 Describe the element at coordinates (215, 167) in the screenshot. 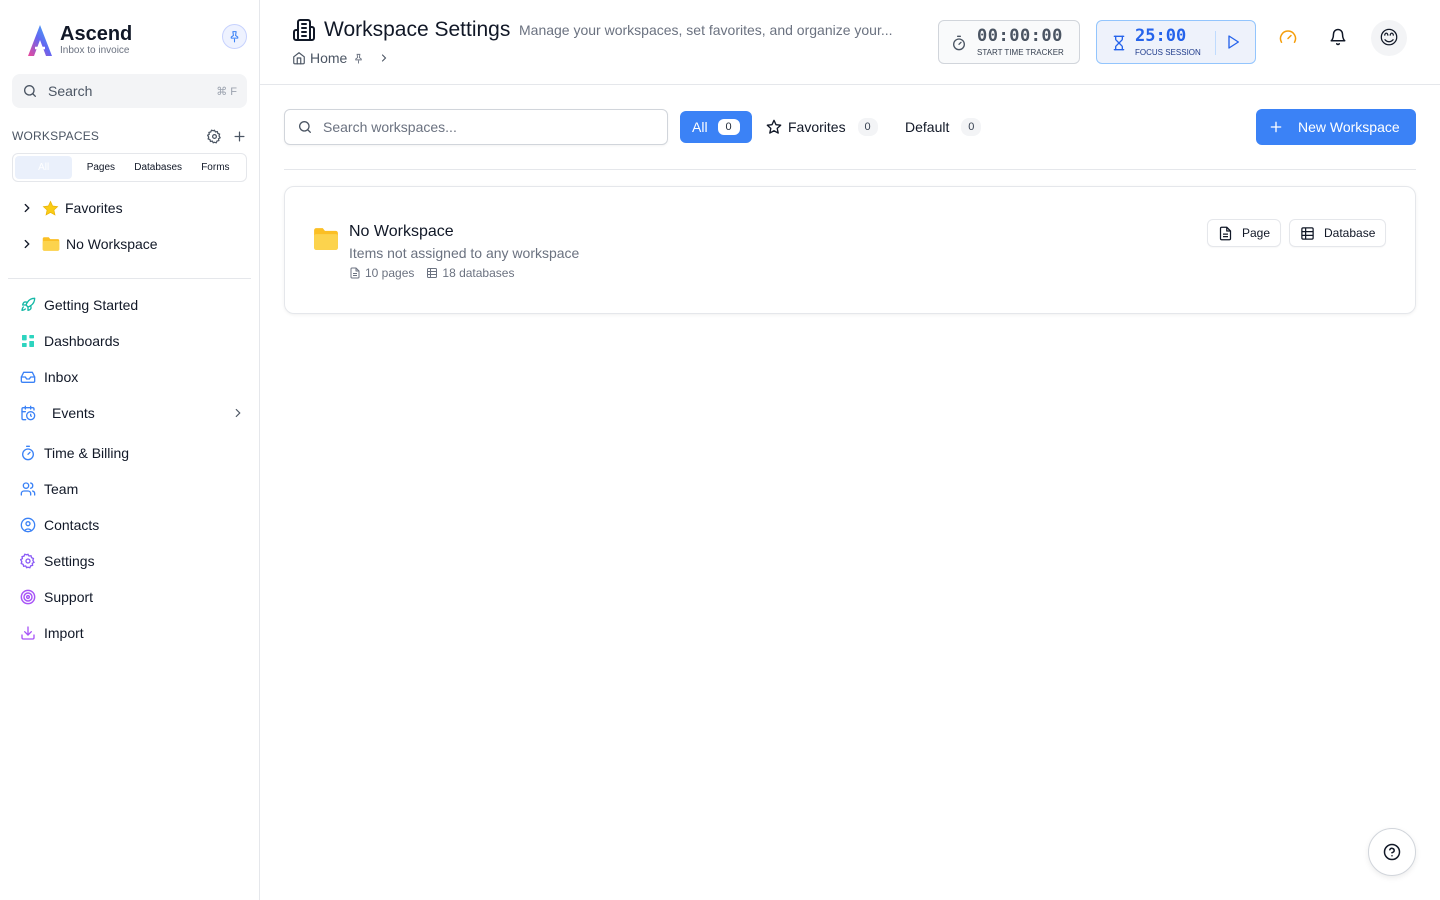

I see `segment-forms: Forms` at that location.